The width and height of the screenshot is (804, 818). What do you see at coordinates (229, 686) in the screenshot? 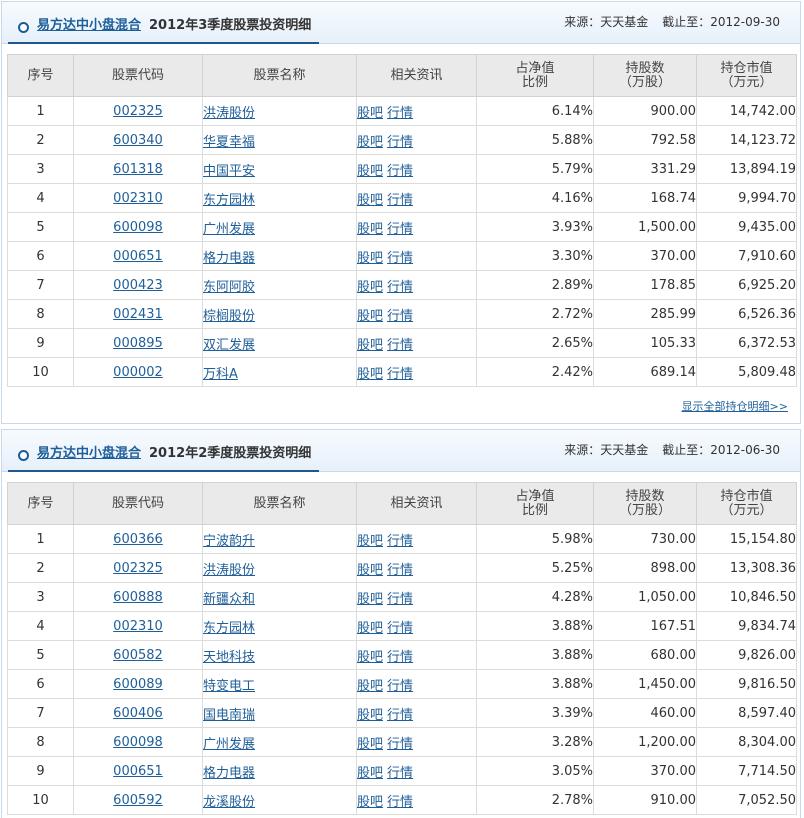
I see `stock-name-link: 特变电工` at bounding box center [229, 686].